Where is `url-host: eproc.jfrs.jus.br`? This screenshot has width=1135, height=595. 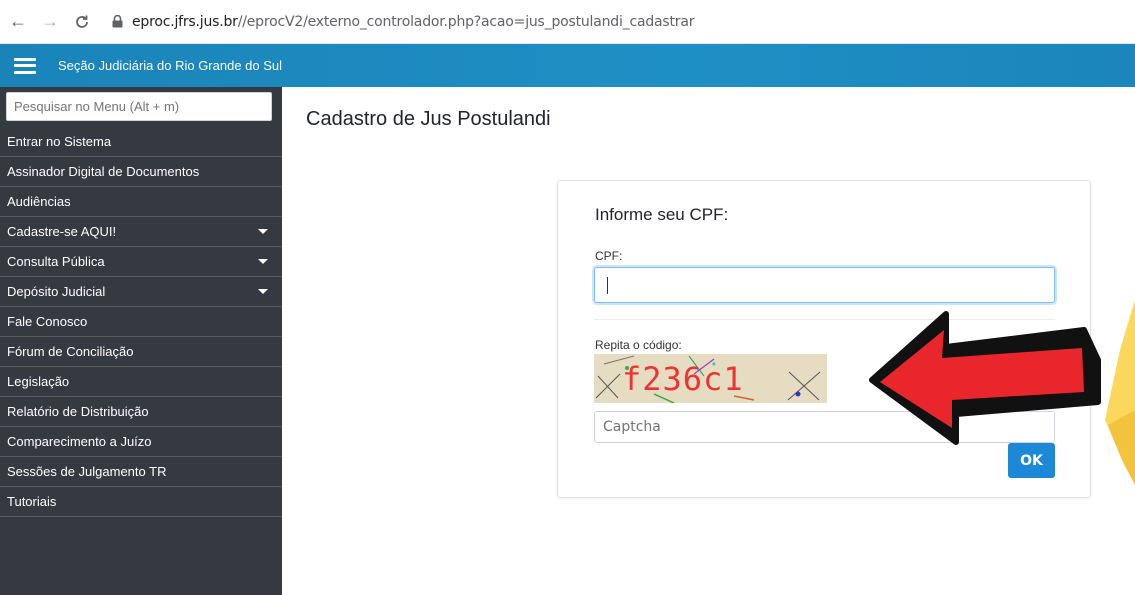 url-host: eproc.jfrs.jus.br is located at coordinates (185, 21).